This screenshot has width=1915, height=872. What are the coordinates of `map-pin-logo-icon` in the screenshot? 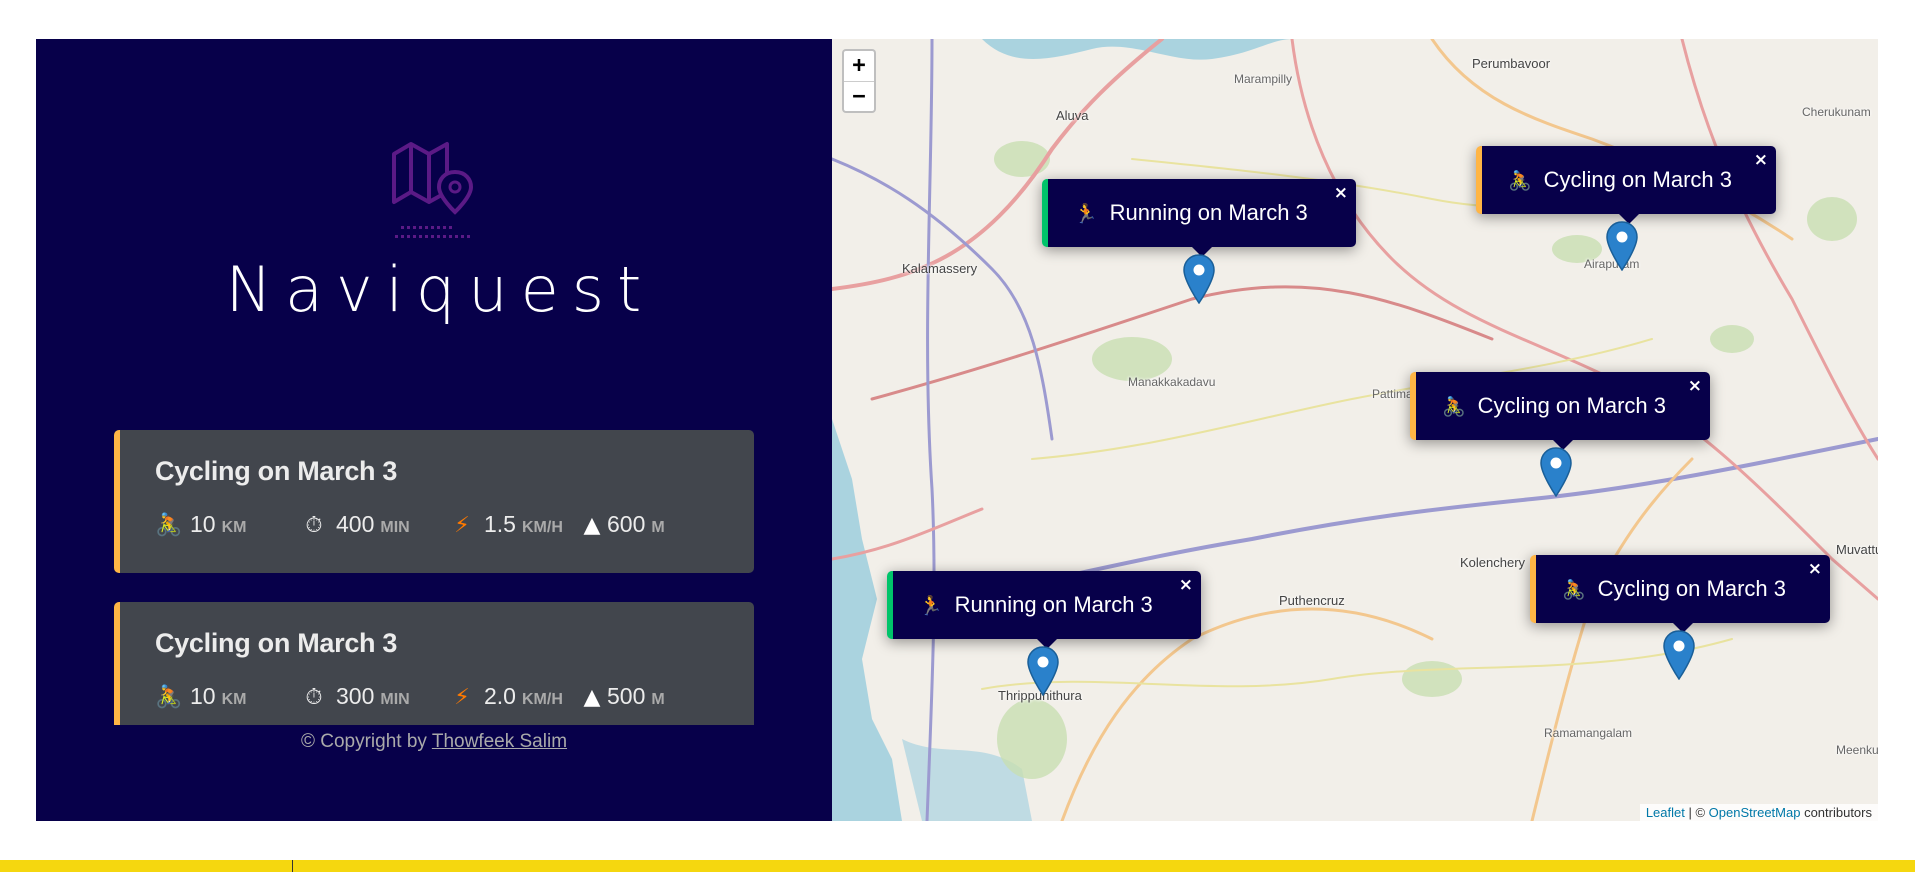 It's located at (433, 190).